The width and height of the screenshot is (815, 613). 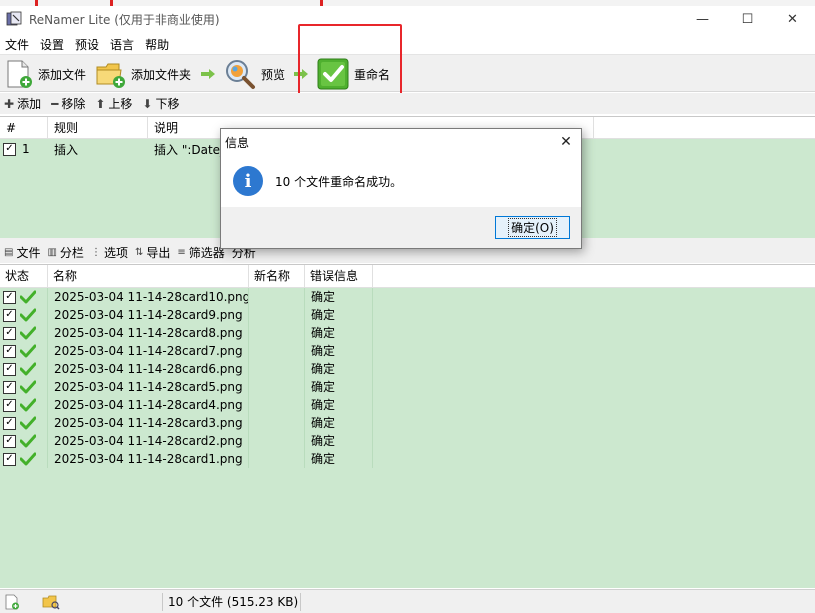 What do you see at coordinates (52, 44) in the screenshot?
I see `menu-settings: 设置` at bounding box center [52, 44].